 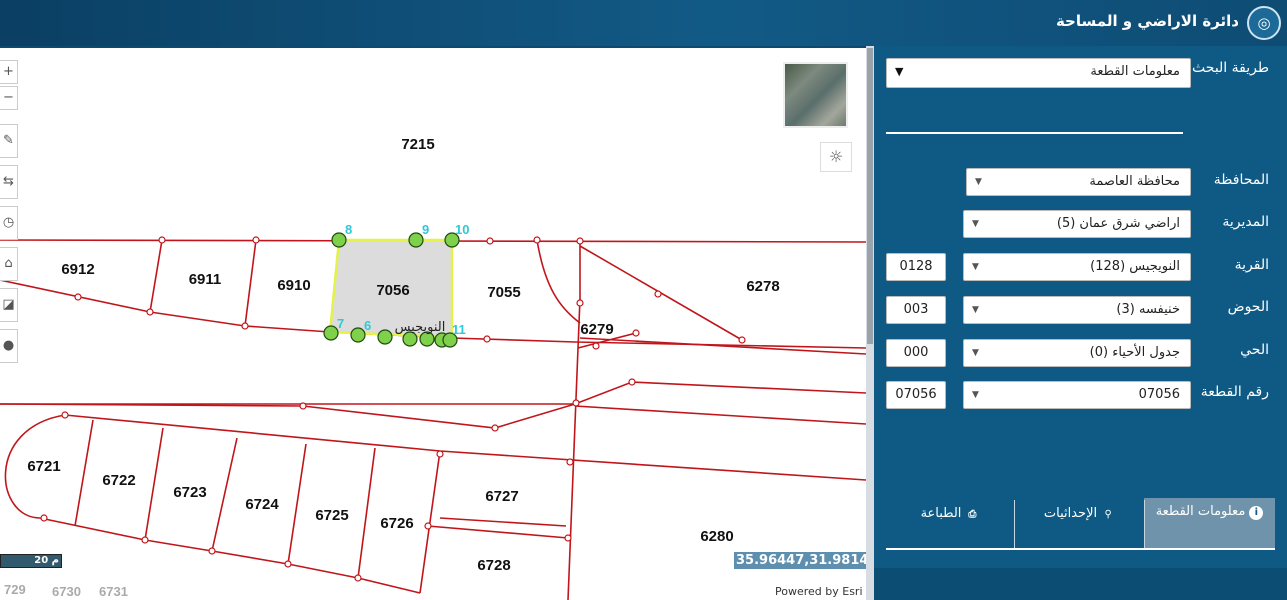 I want to click on pencil-icon: ✎, so click(x=9, y=141).